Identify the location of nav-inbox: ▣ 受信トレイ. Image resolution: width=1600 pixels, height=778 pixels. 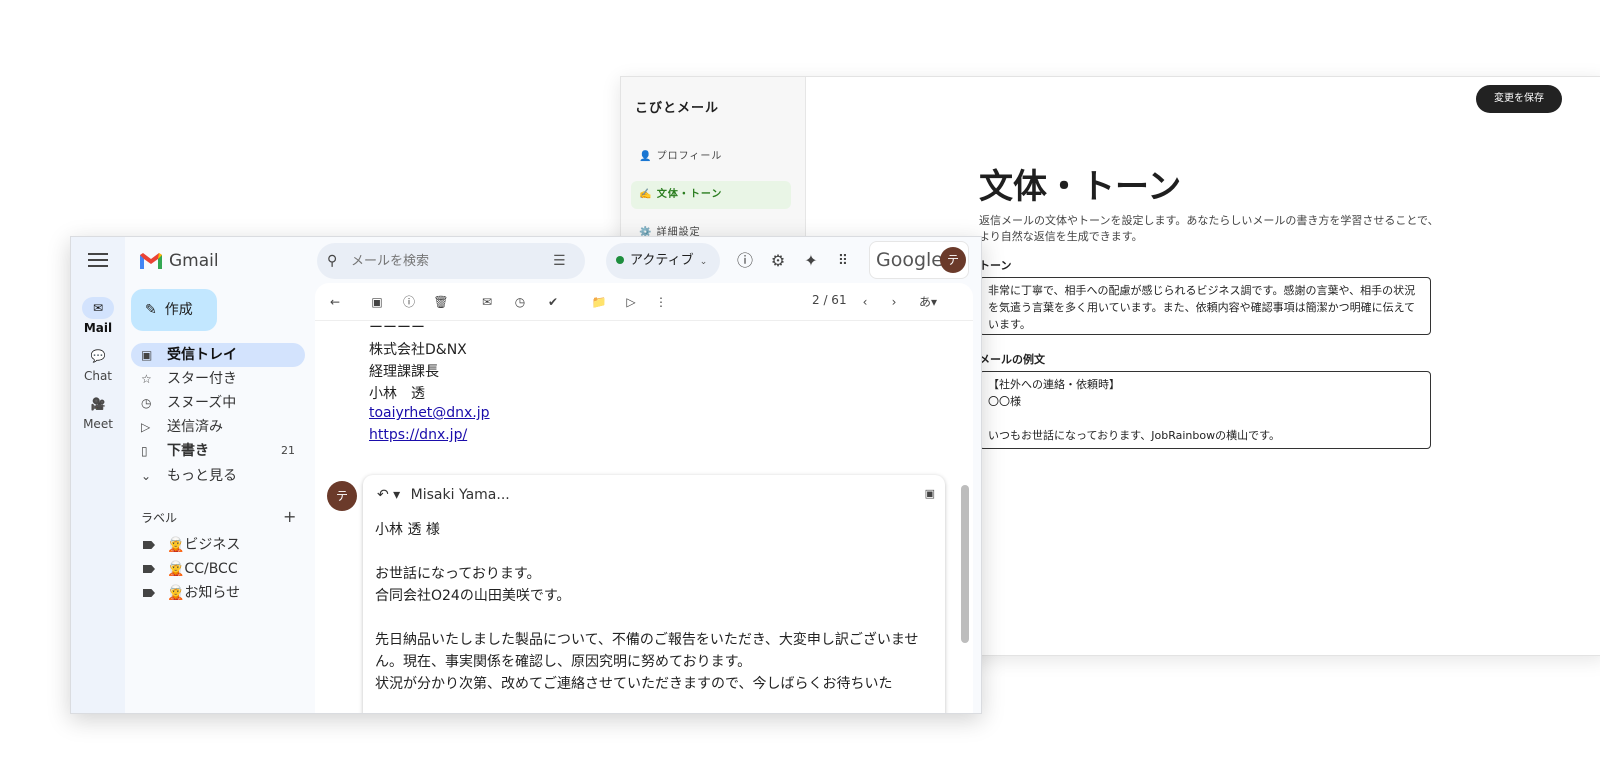
(218, 355).